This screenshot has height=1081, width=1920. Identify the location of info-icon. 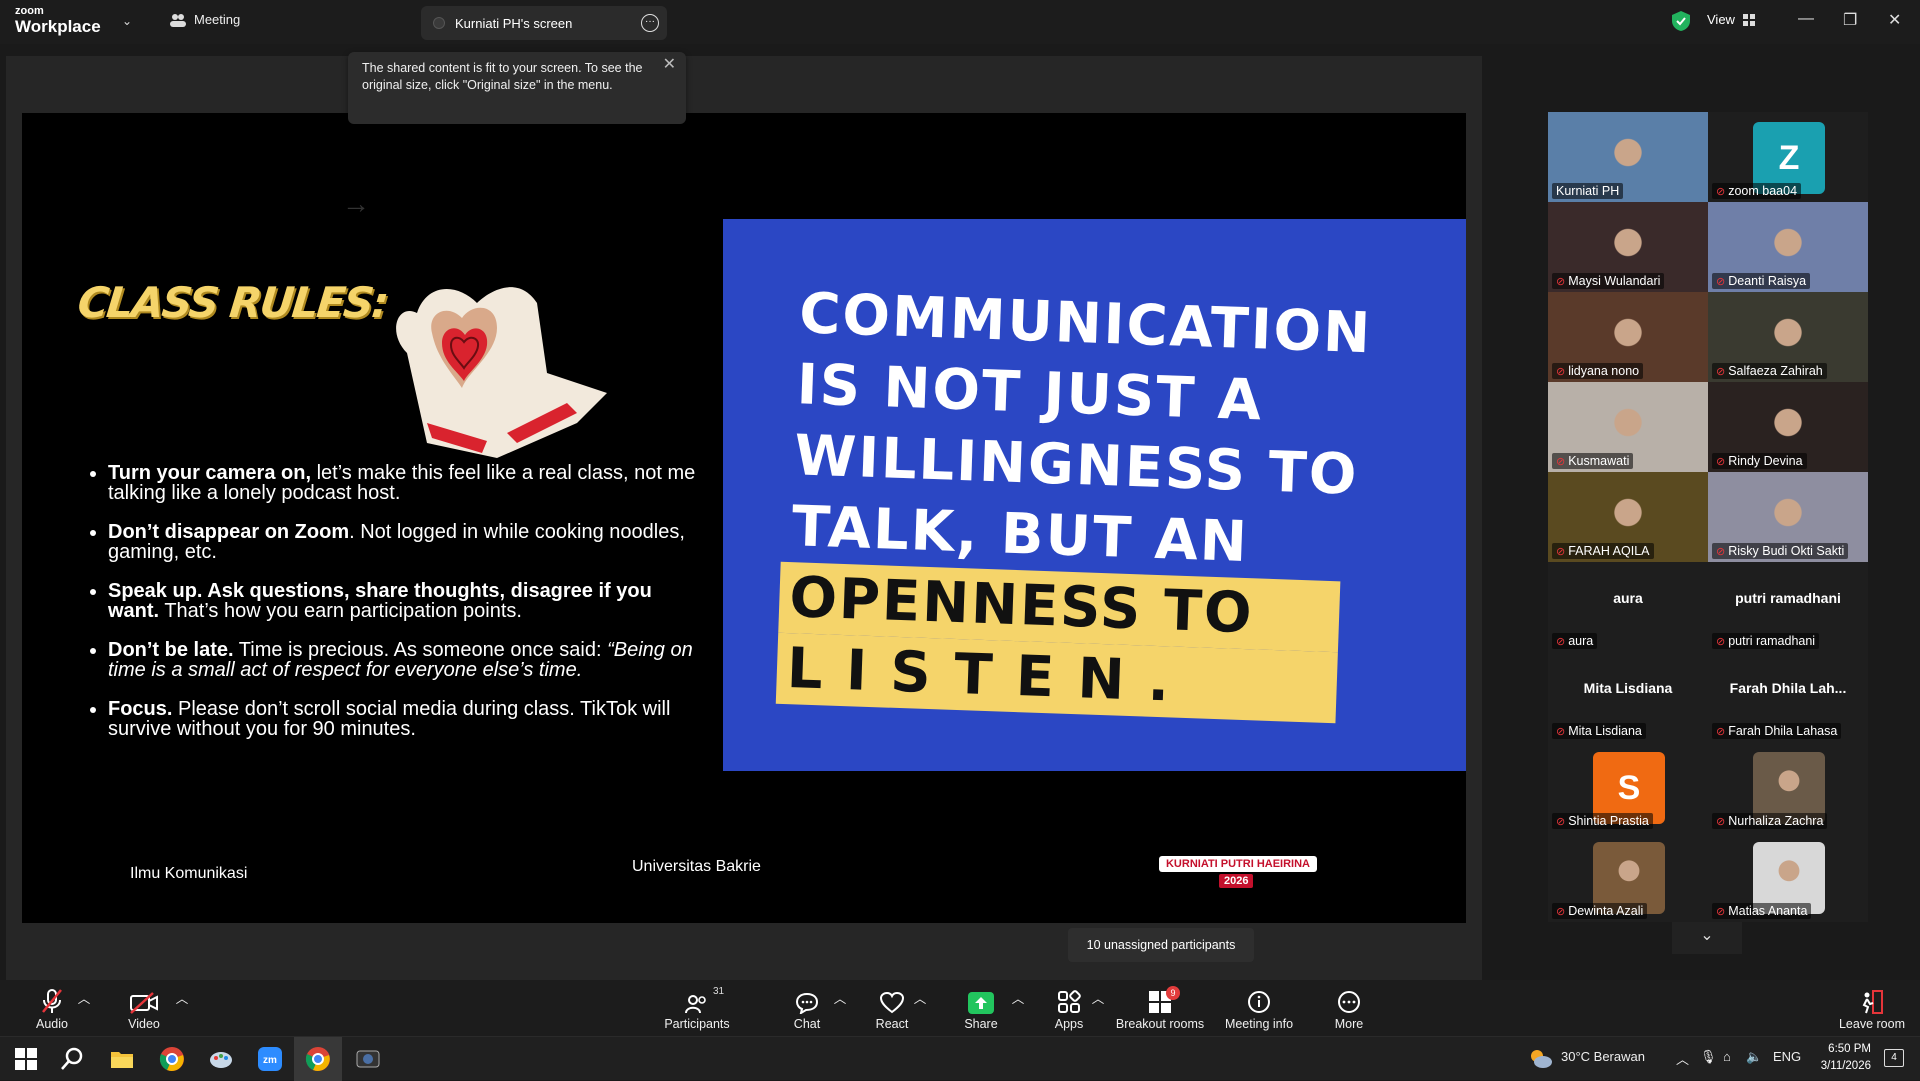
(1259, 1002).